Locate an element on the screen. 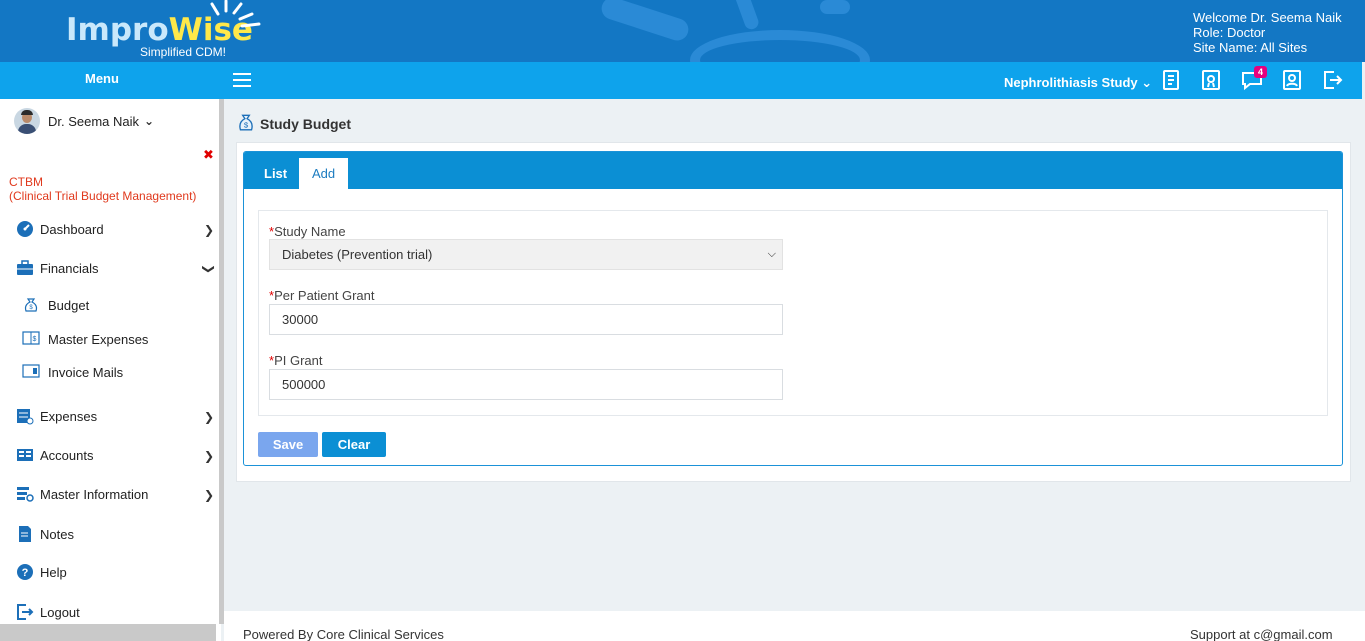  module-subtitle: (Clinical Trial Budget Management) is located at coordinates (103, 196).